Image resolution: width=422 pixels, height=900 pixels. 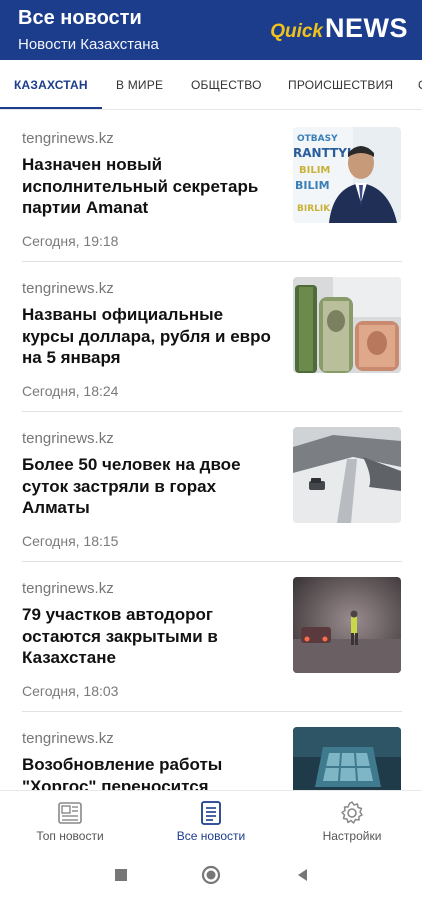 What do you see at coordinates (324, 153) in the screenshot?
I see `svg-text: RANTTYL` at bounding box center [324, 153].